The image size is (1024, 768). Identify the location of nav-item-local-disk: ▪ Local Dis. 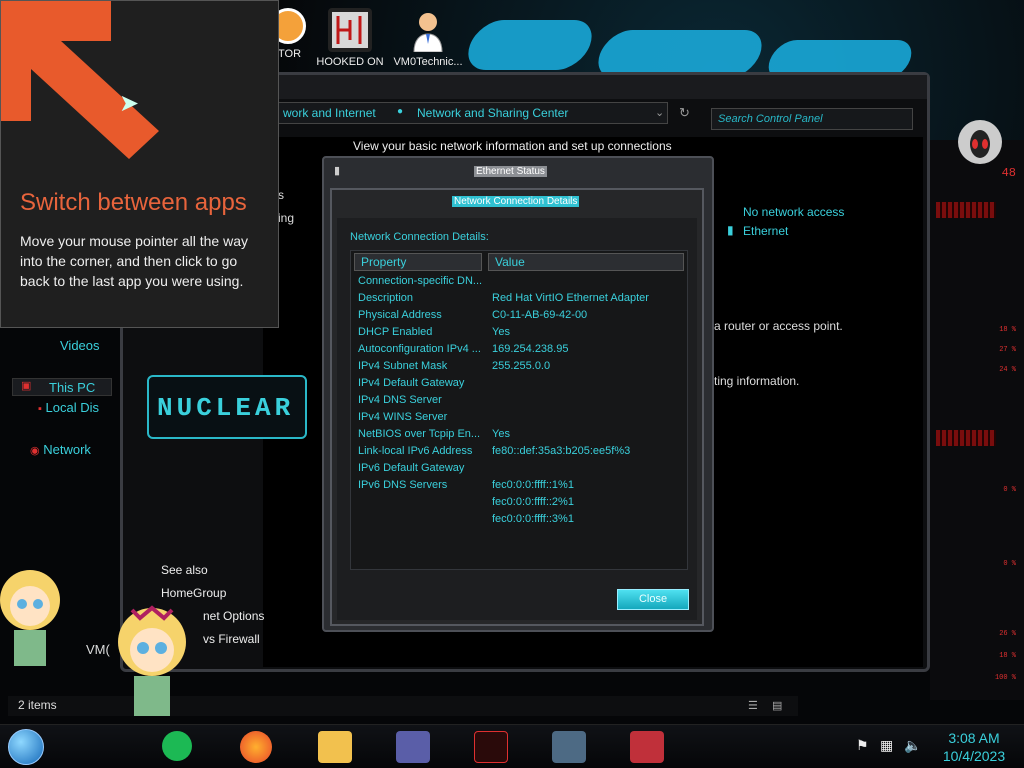
(68, 407).